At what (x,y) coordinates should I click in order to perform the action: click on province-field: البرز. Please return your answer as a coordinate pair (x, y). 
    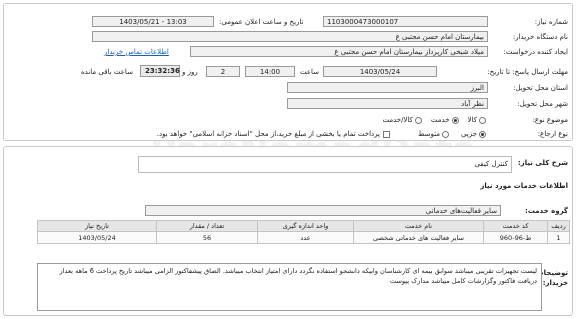
    Looking at the image, I should click on (387, 87).